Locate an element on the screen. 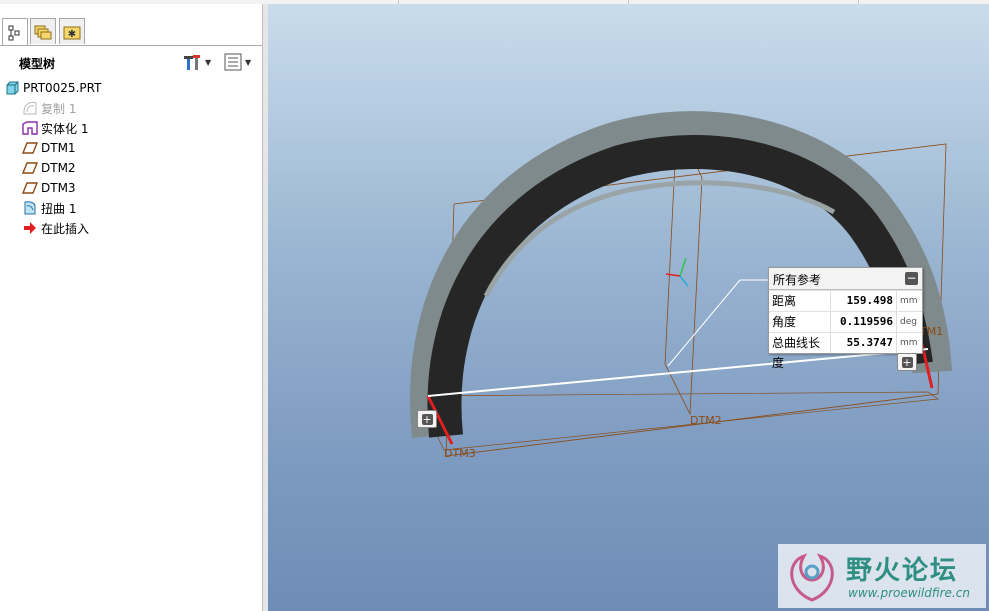 This screenshot has height=611, width=989. tree-item-dtm2: DTM2 is located at coordinates (49, 168).